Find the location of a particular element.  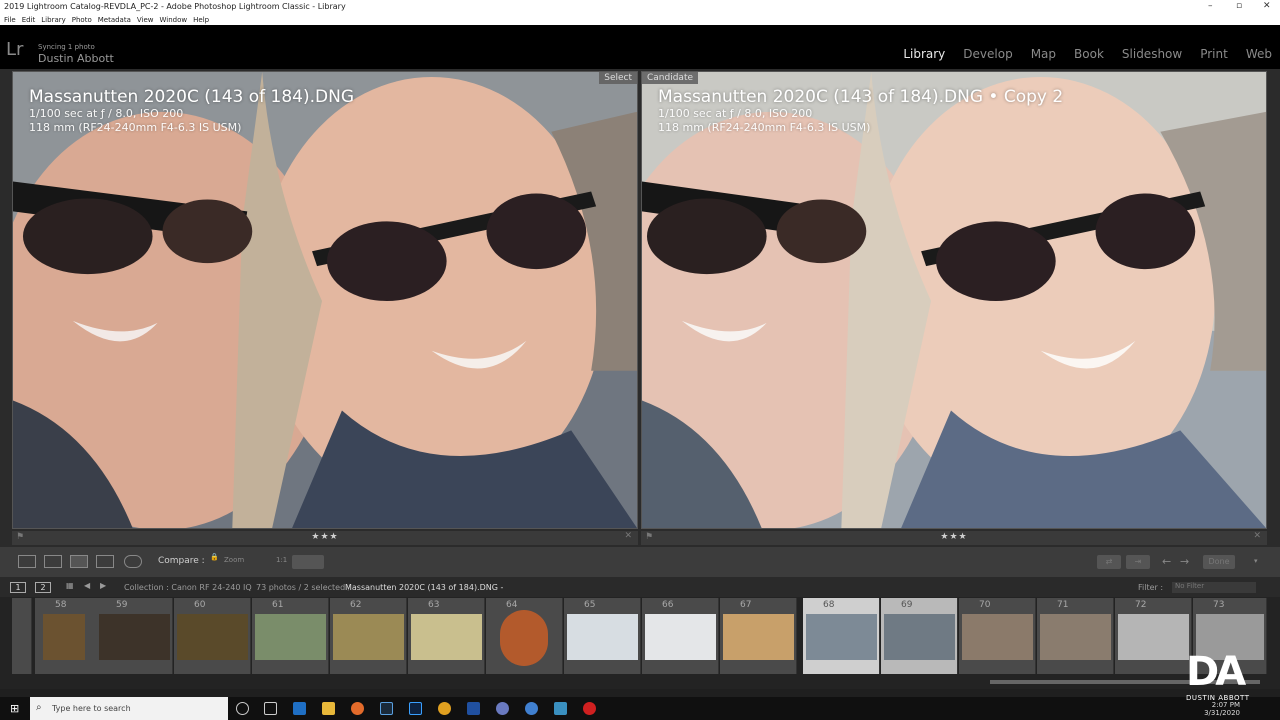

thumbnail-cell-partial is located at coordinates (22, 636).